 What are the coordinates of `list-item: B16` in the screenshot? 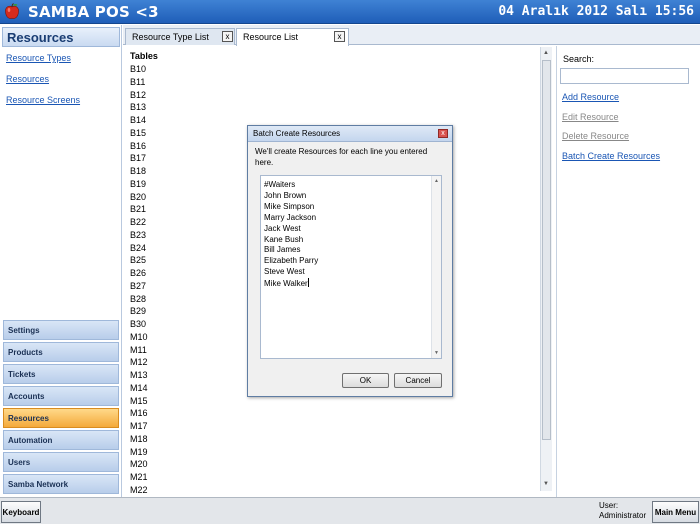 It's located at (139, 146).